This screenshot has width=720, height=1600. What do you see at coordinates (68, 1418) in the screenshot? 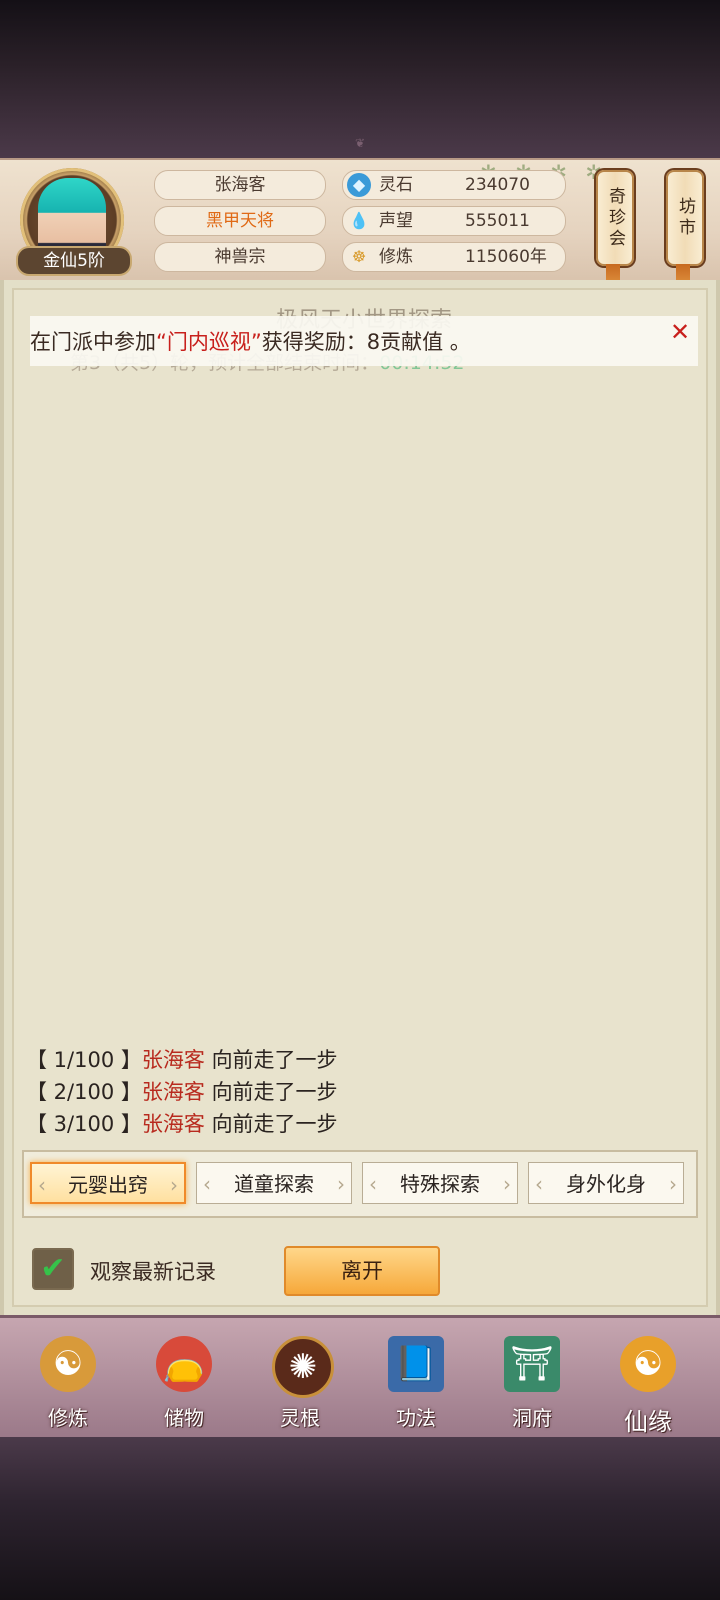
I see `nav-label: 修炼` at bounding box center [68, 1418].